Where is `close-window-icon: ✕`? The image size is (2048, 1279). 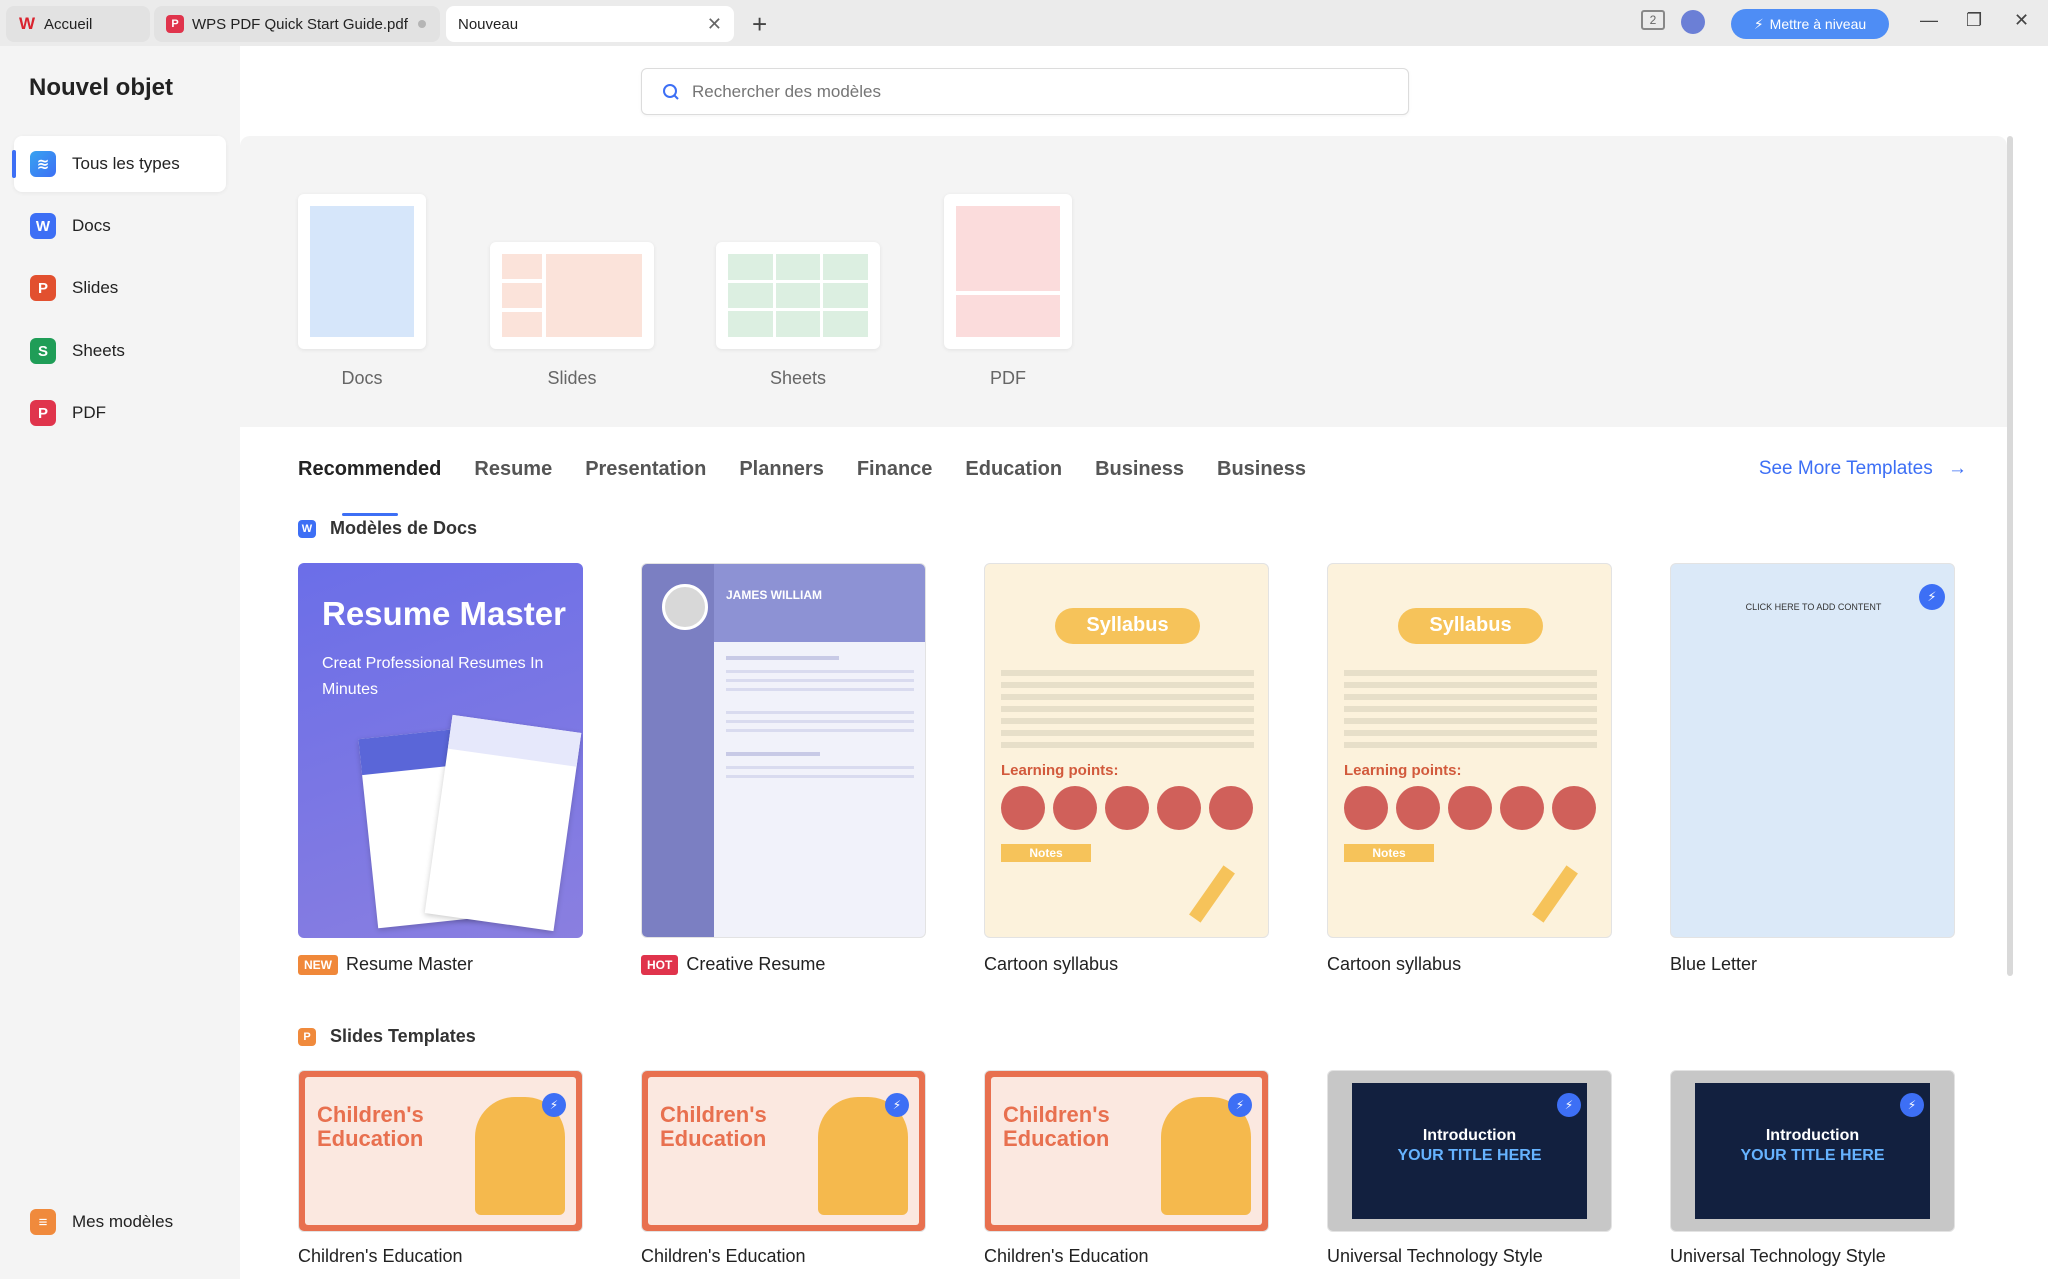
close-window-icon: ✕ is located at coordinates (2021, 20).